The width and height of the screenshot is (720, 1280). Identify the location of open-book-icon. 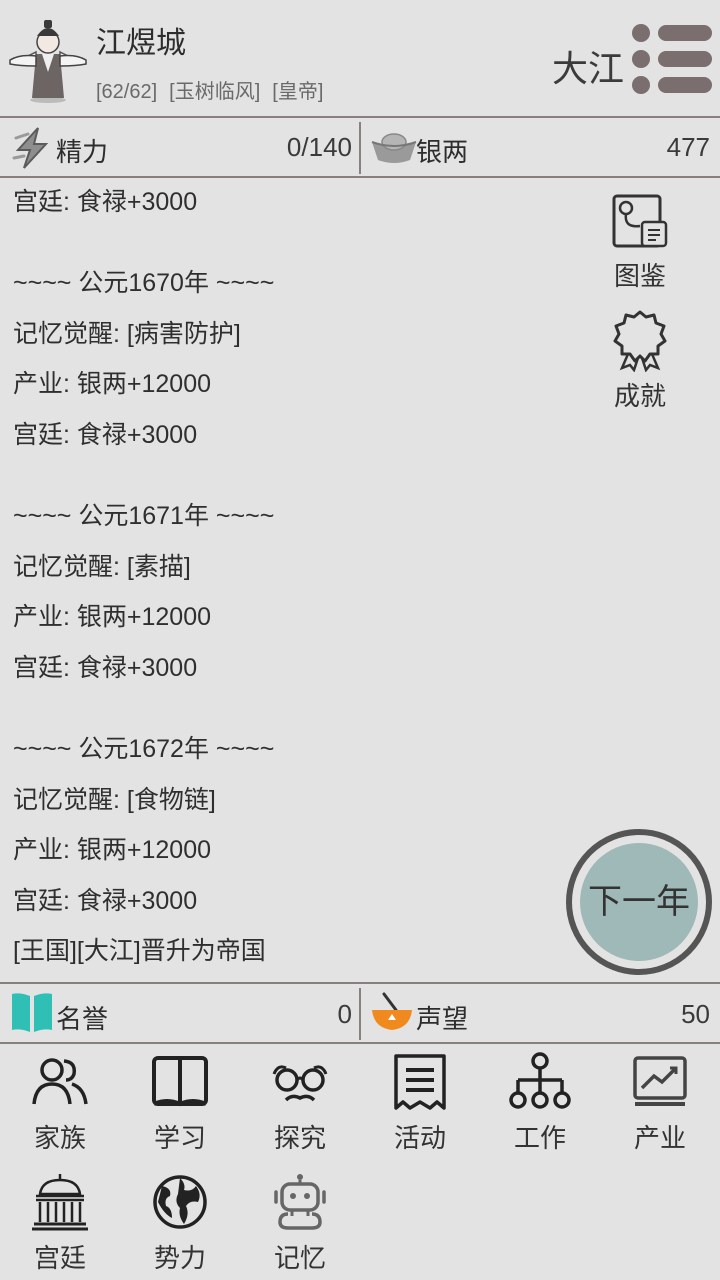
(180, 1081).